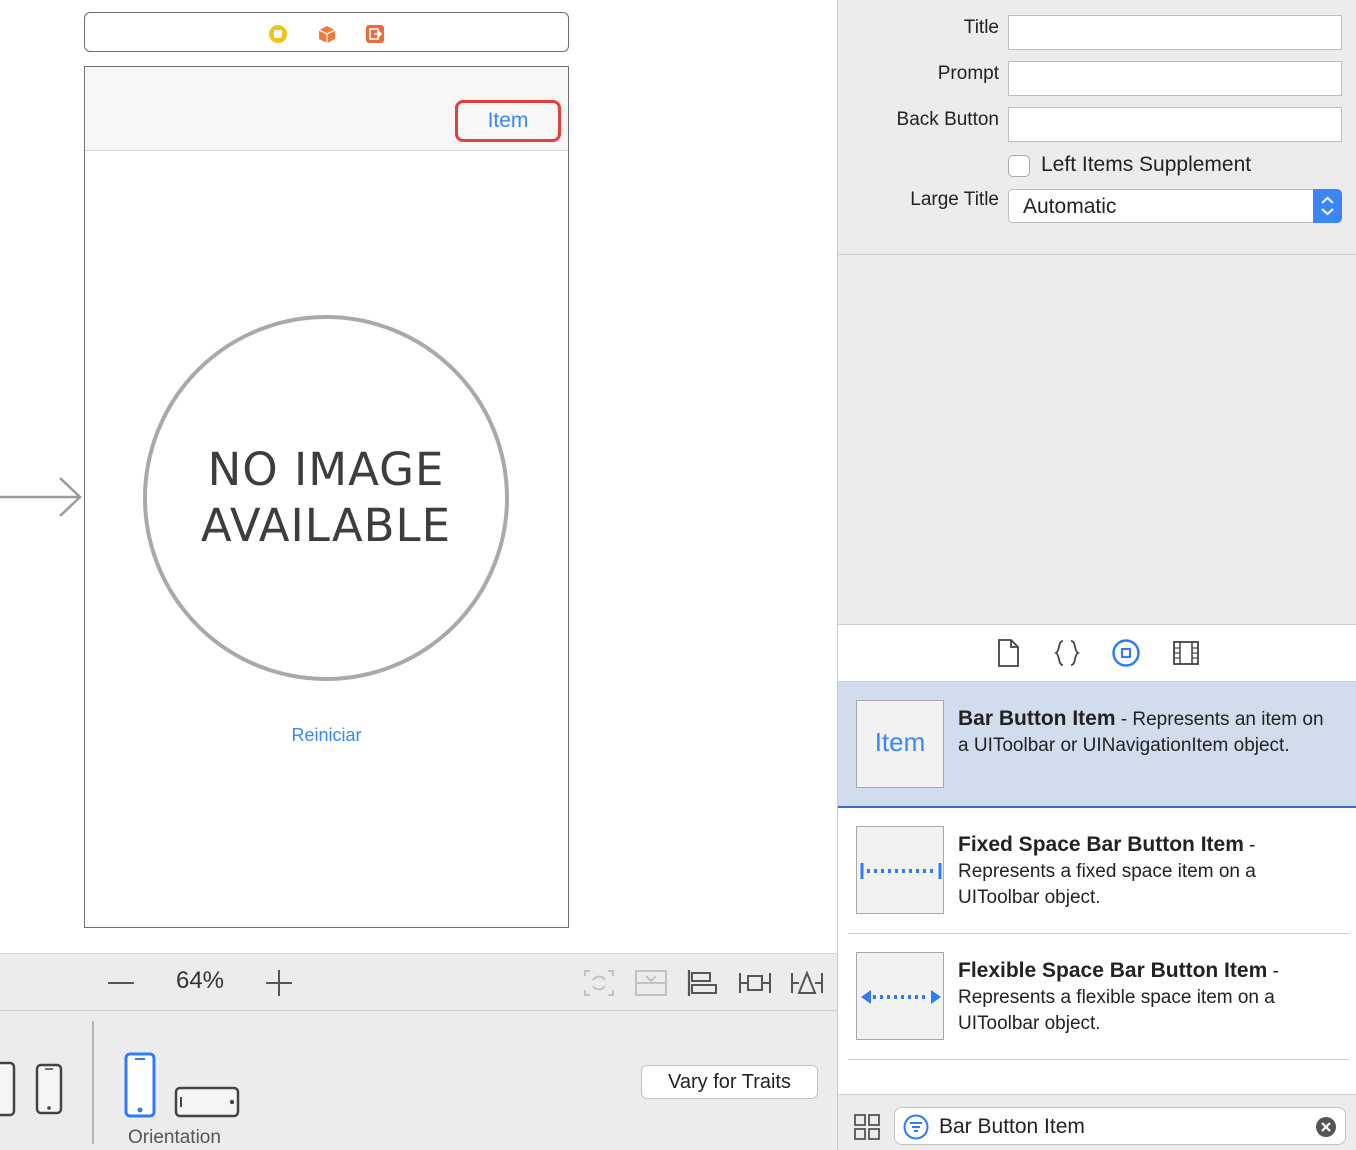 The height and width of the screenshot is (1150, 1356). I want to click on placeholder-text-line-2: AVAILABLE, so click(326, 525).